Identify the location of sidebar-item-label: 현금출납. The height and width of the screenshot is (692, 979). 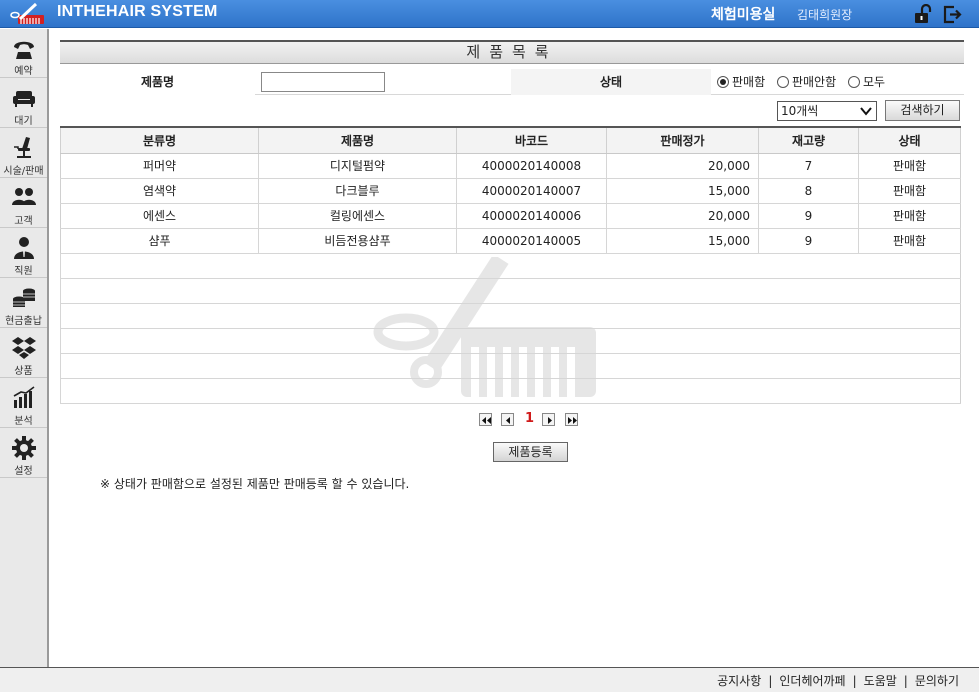
(23, 321).